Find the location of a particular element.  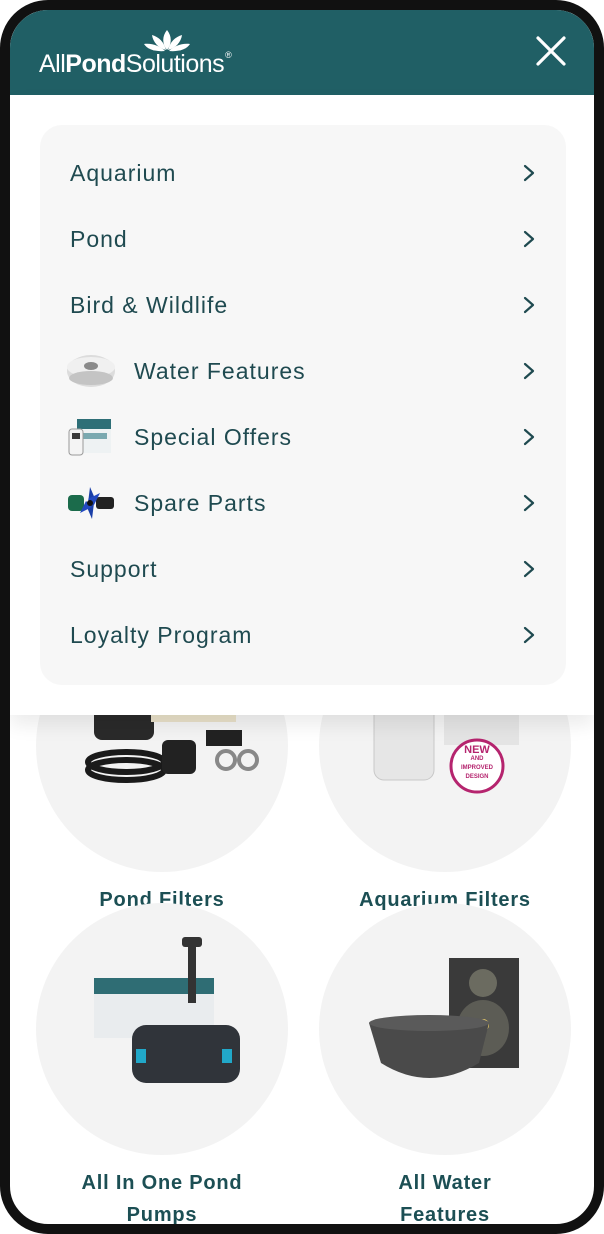

menu-item-loyalty-program: Loyalty Program is located at coordinates (303, 635).